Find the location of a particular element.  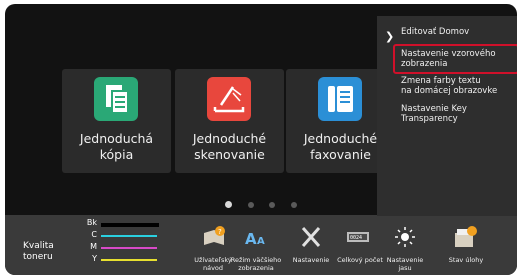

toner-code-m: M is located at coordinates (93, 246).